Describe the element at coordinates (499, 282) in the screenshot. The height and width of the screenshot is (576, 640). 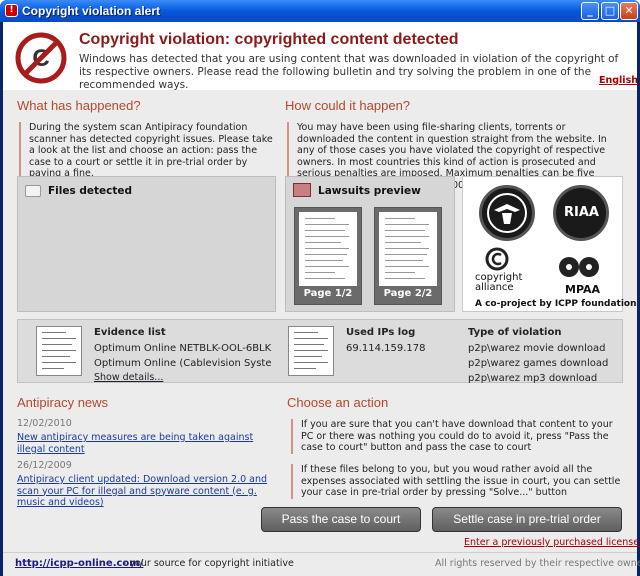
I see `copyright-alliance-label: copyright alliance` at that location.